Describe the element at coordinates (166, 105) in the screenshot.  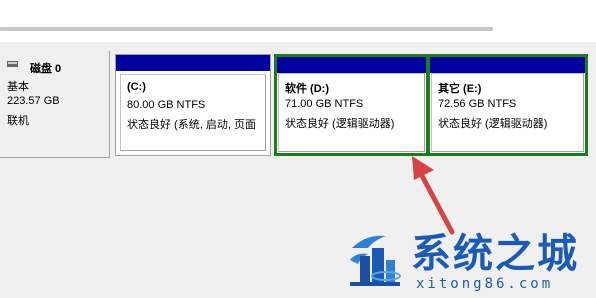
I see `partition-size: 80.00 GB NTFS` at that location.